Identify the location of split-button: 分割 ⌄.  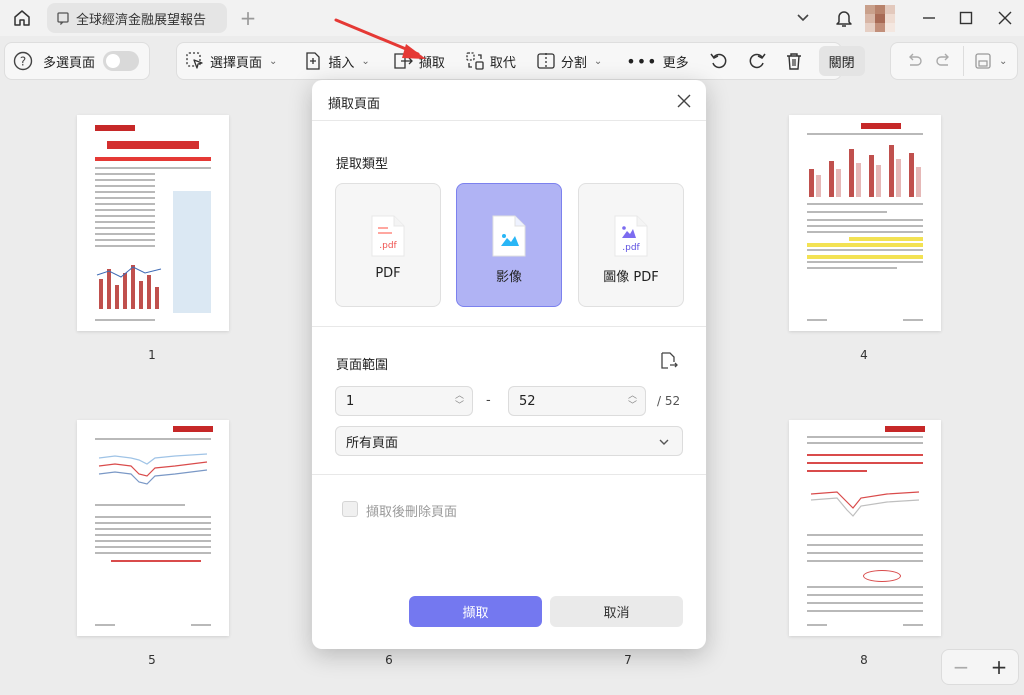
(569, 61).